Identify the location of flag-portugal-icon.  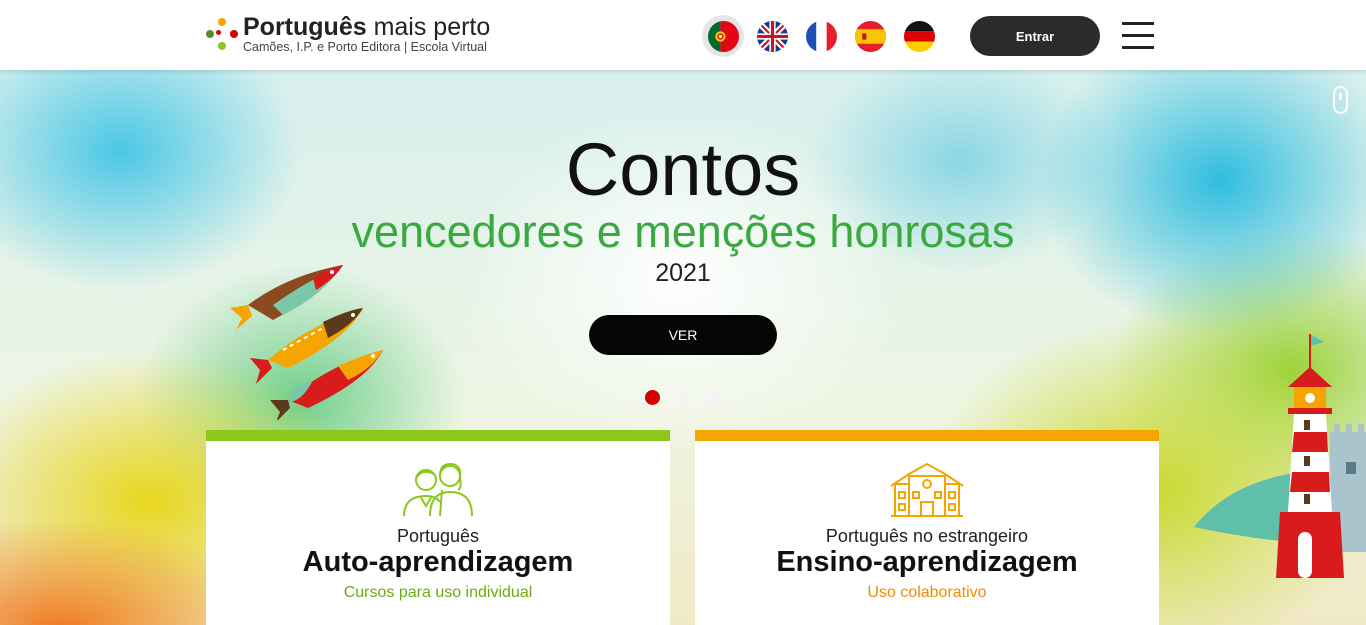
(723, 36).